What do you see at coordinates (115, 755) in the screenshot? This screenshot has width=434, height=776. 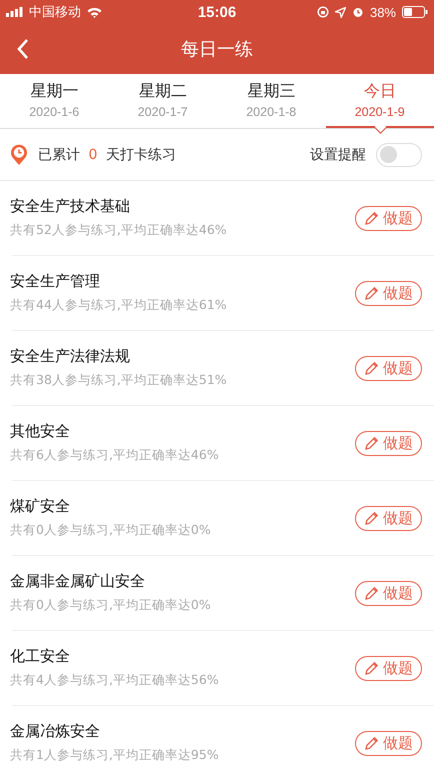 I see `subject-stats: 共有1人参与练习,平均正确率达95%` at bounding box center [115, 755].